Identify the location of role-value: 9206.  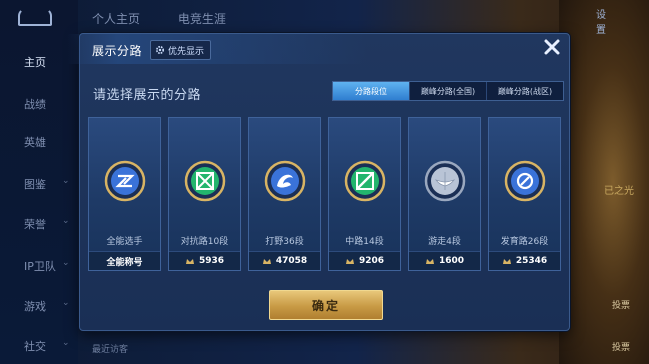
(364, 260).